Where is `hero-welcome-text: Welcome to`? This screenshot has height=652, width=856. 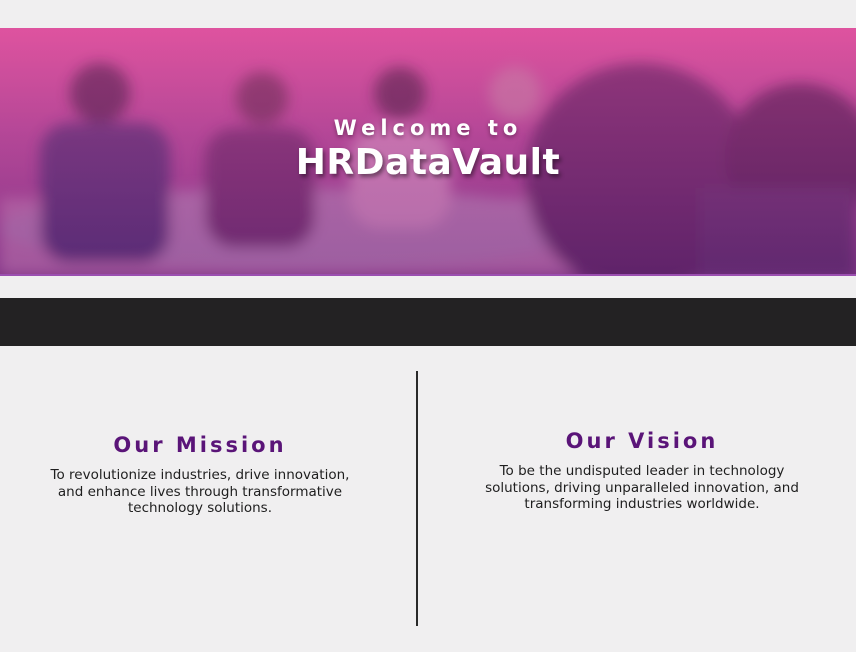 hero-welcome-text: Welcome to is located at coordinates (428, 128).